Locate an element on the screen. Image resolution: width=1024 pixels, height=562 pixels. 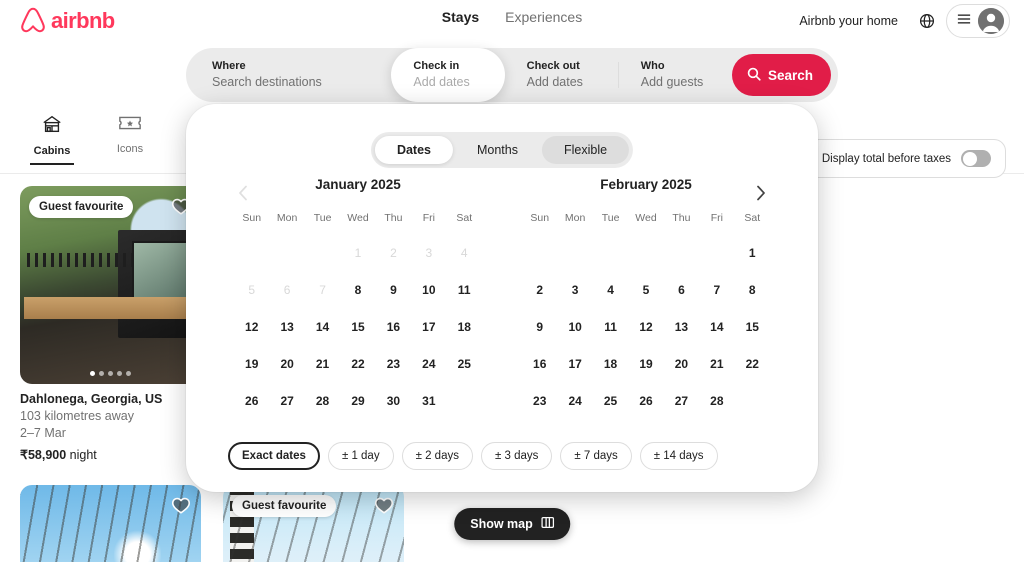
photo-carousel-dots is located at coordinates (110, 373).